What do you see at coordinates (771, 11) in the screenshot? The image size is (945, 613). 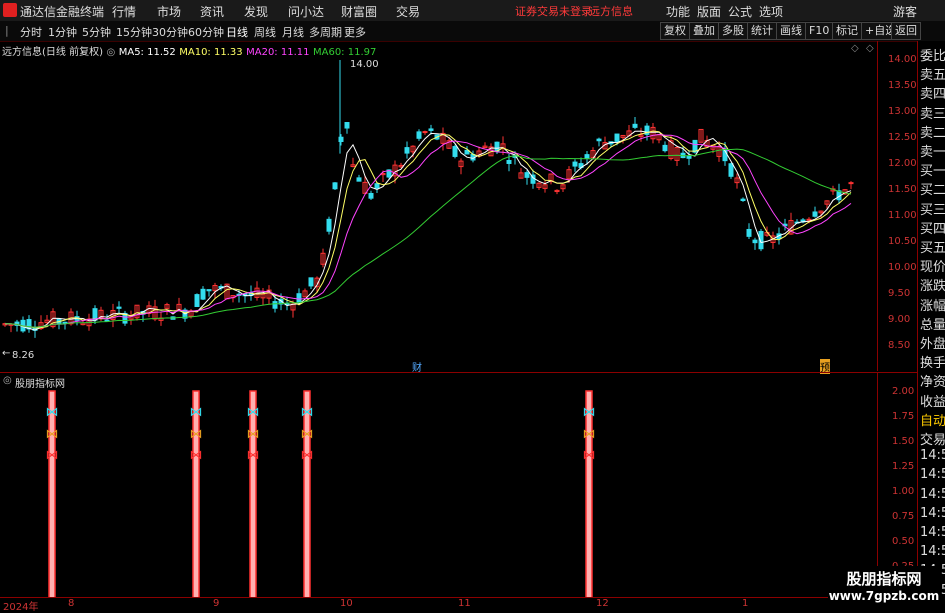 I see `menu-xuanxiang: 选项` at bounding box center [771, 11].